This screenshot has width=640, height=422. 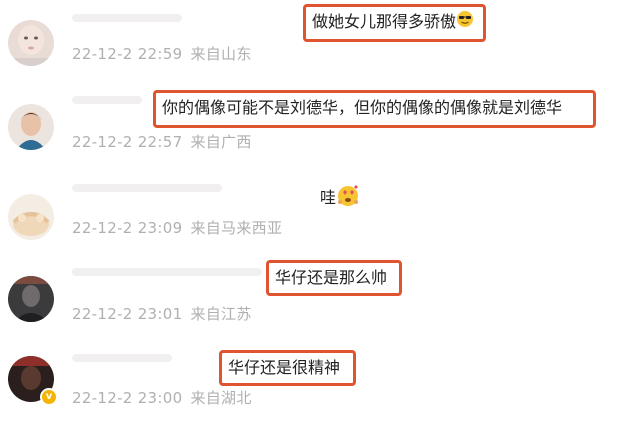 What do you see at coordinates (284, 367) in the screenshot?
I see `comment-text: 华仔还是很精神` at bounding box center [284, 367].